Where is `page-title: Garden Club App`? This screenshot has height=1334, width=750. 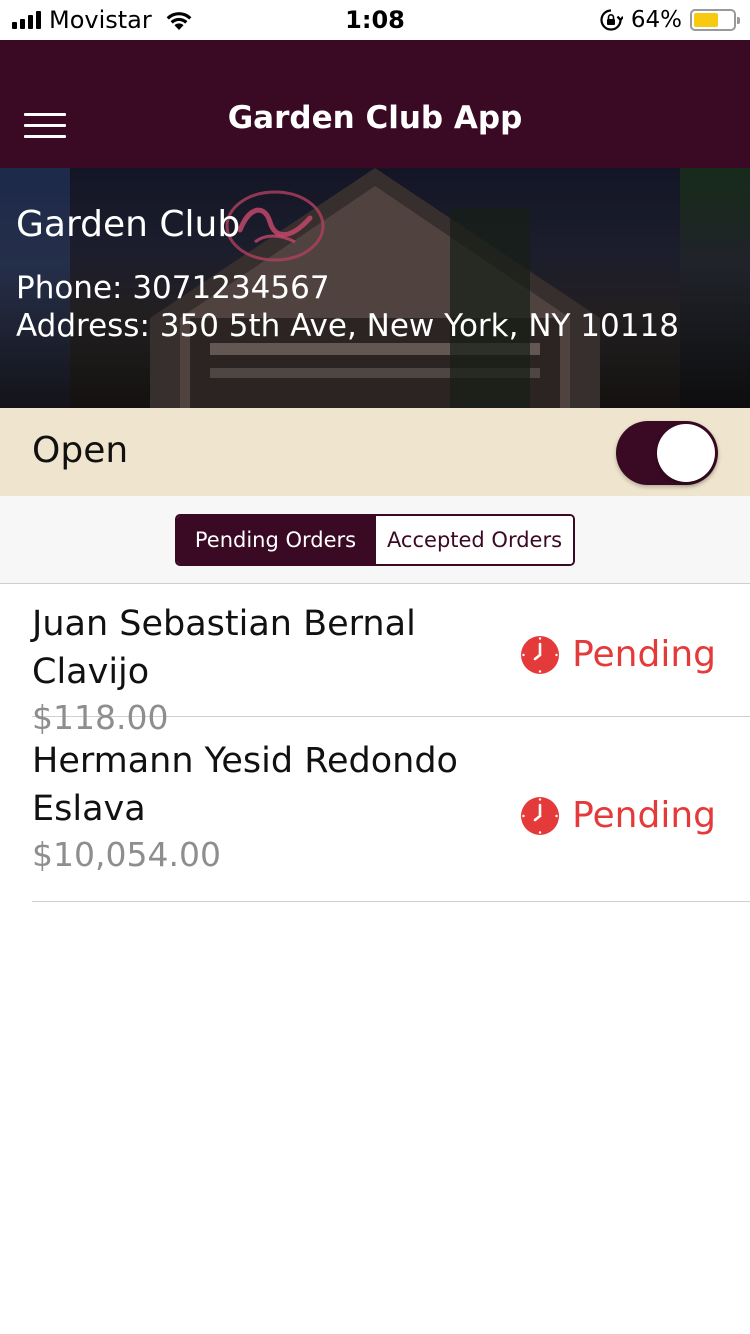
page-title: Garden Club App is located at coordinates (375, 118).